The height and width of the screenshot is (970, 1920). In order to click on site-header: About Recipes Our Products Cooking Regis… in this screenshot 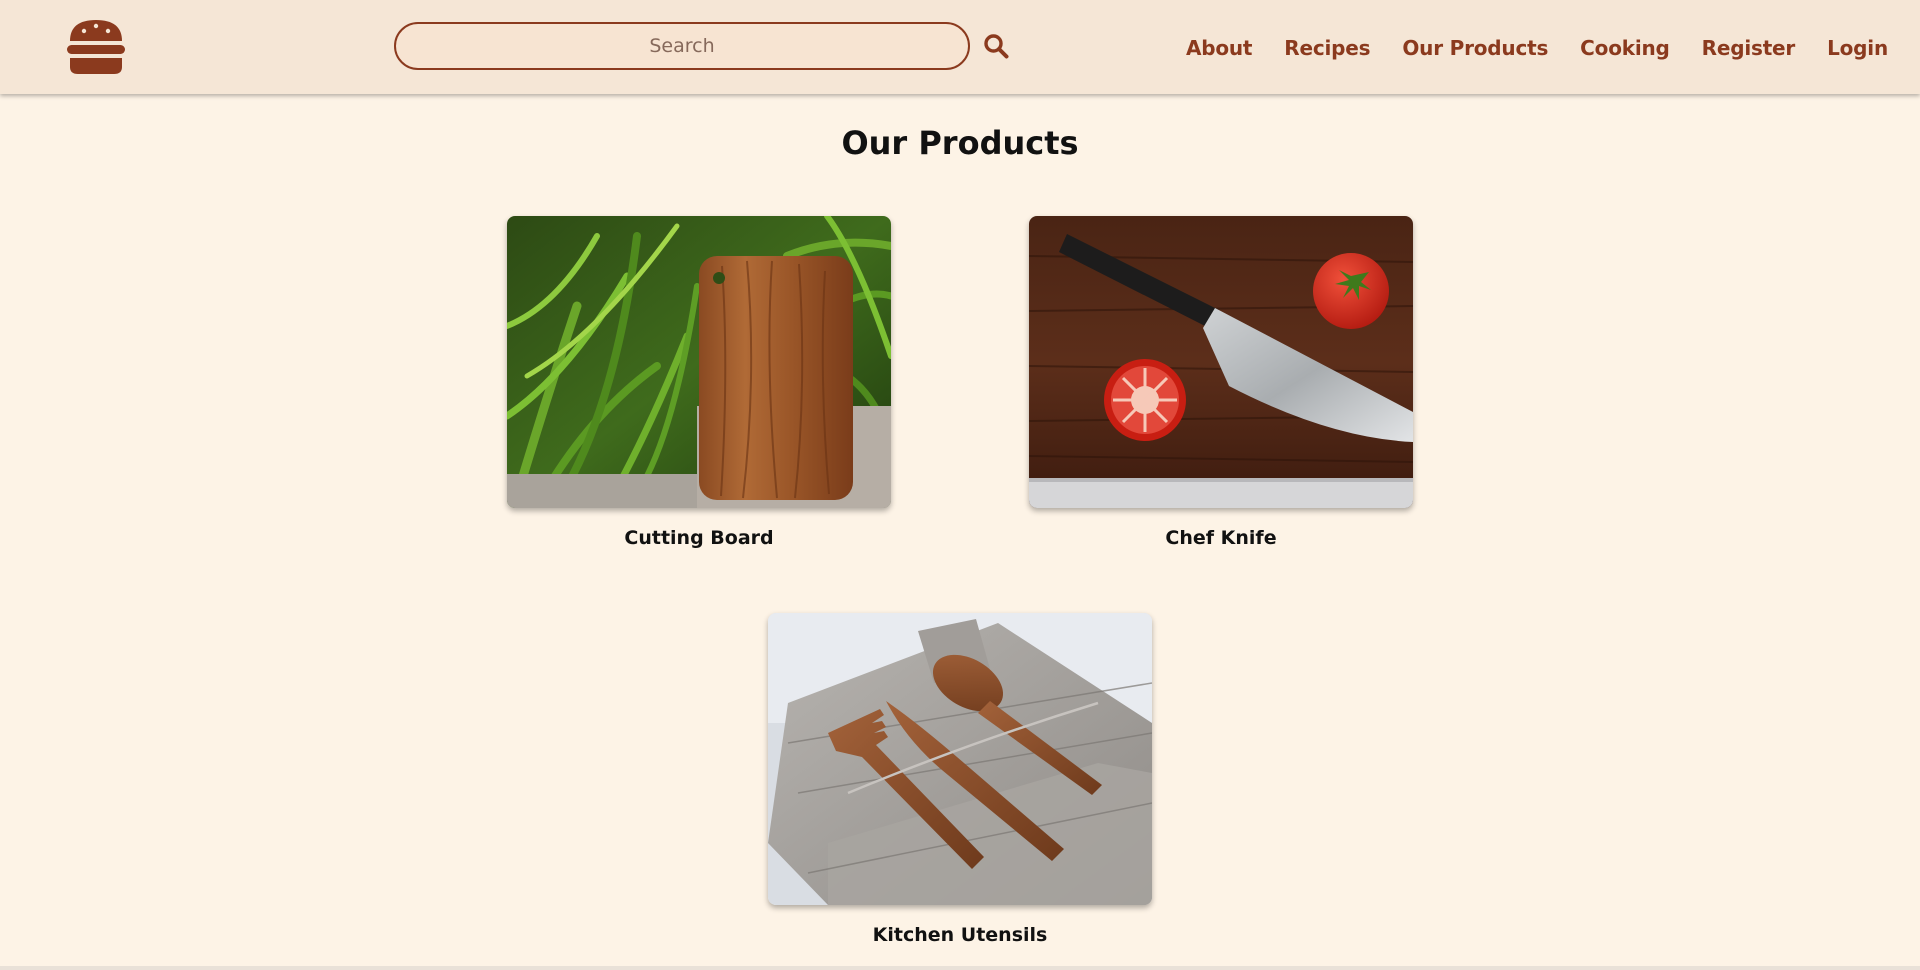, I will do `click(960, 47)`.